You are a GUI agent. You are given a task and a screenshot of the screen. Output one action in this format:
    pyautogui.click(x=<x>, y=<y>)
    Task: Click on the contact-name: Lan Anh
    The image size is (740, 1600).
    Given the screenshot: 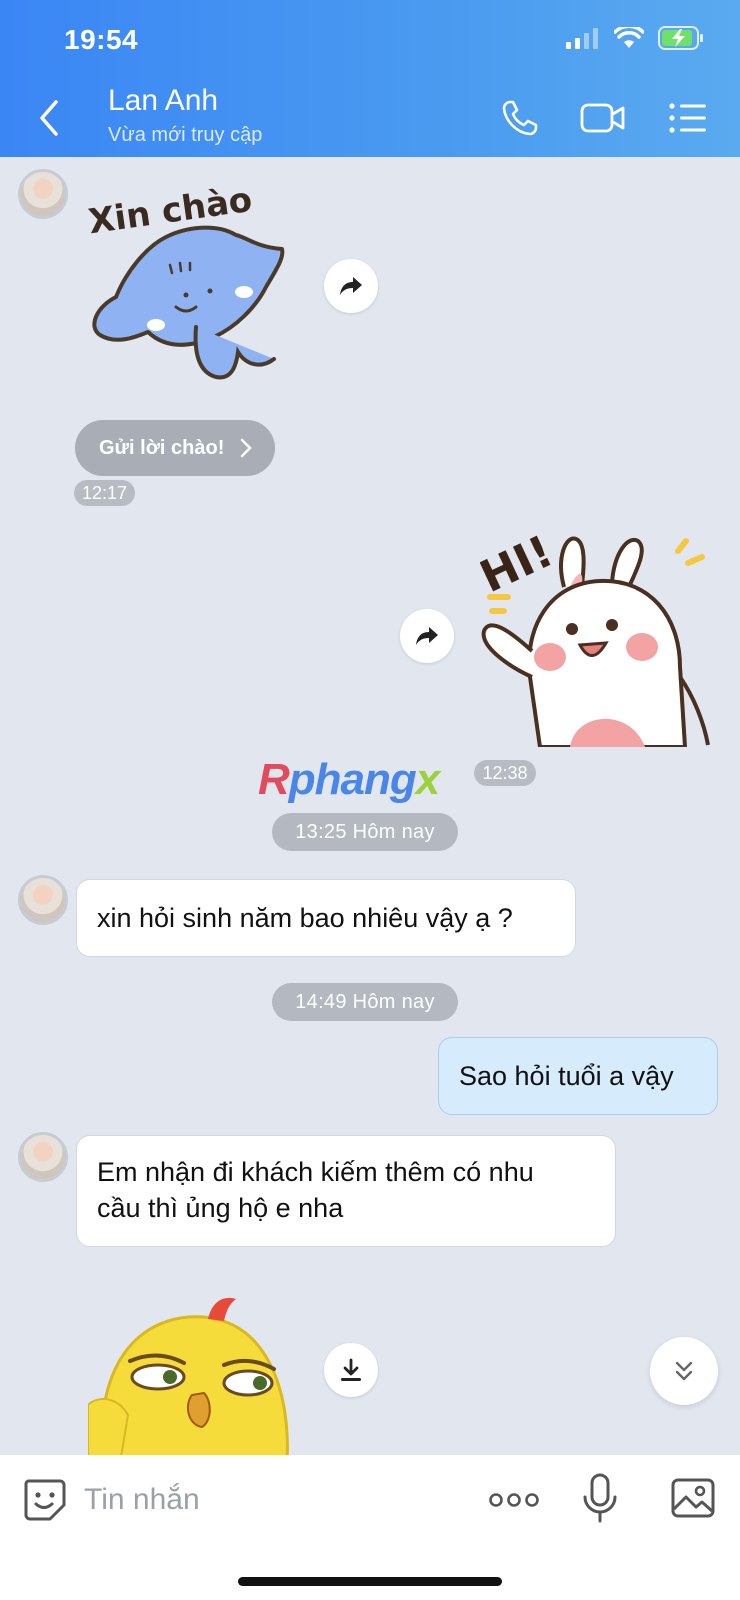 What is the action you would take?
    pyautogui.click(x=163, y=101)
    